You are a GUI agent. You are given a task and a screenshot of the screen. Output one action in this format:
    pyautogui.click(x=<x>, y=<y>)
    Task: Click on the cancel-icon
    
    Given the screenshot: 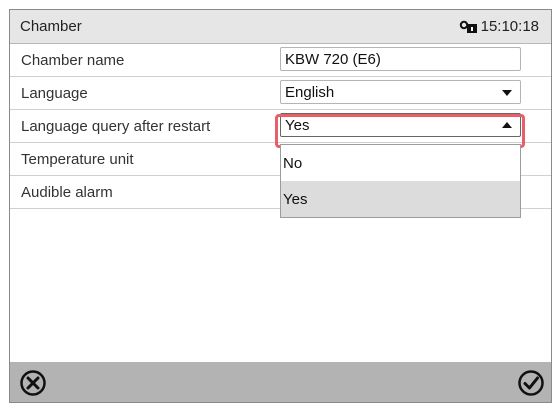 What is the action you would take?
    pyautogui.click(x=33, y=383)
    